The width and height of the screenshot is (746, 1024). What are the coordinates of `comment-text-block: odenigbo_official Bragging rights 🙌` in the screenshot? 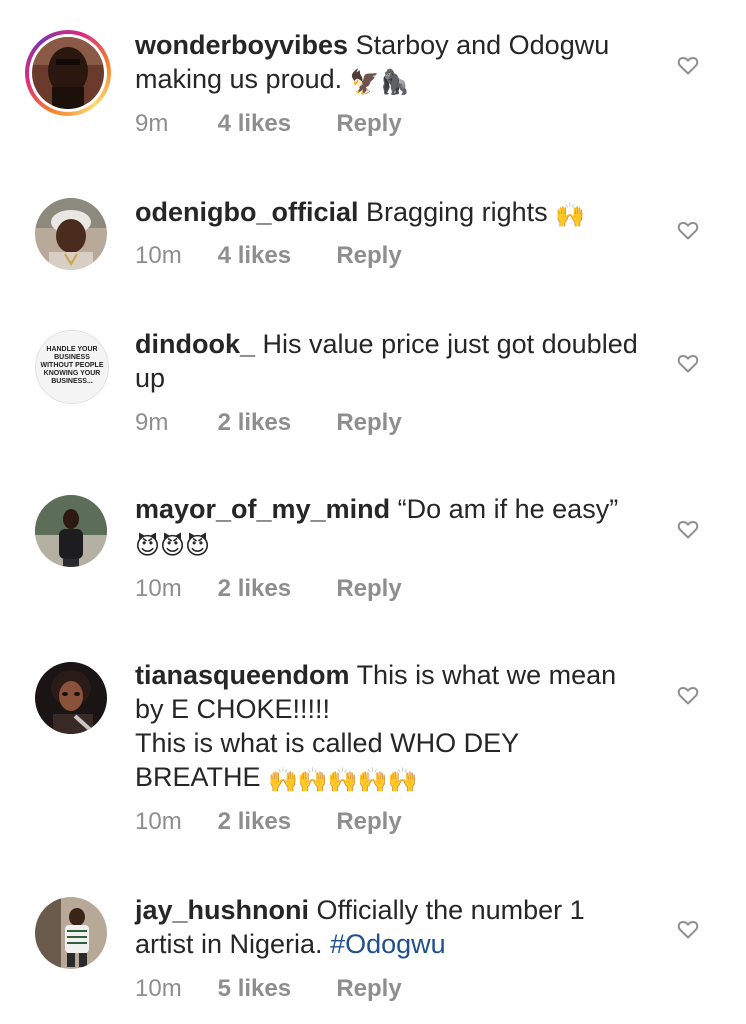 It's located at (390, 212).